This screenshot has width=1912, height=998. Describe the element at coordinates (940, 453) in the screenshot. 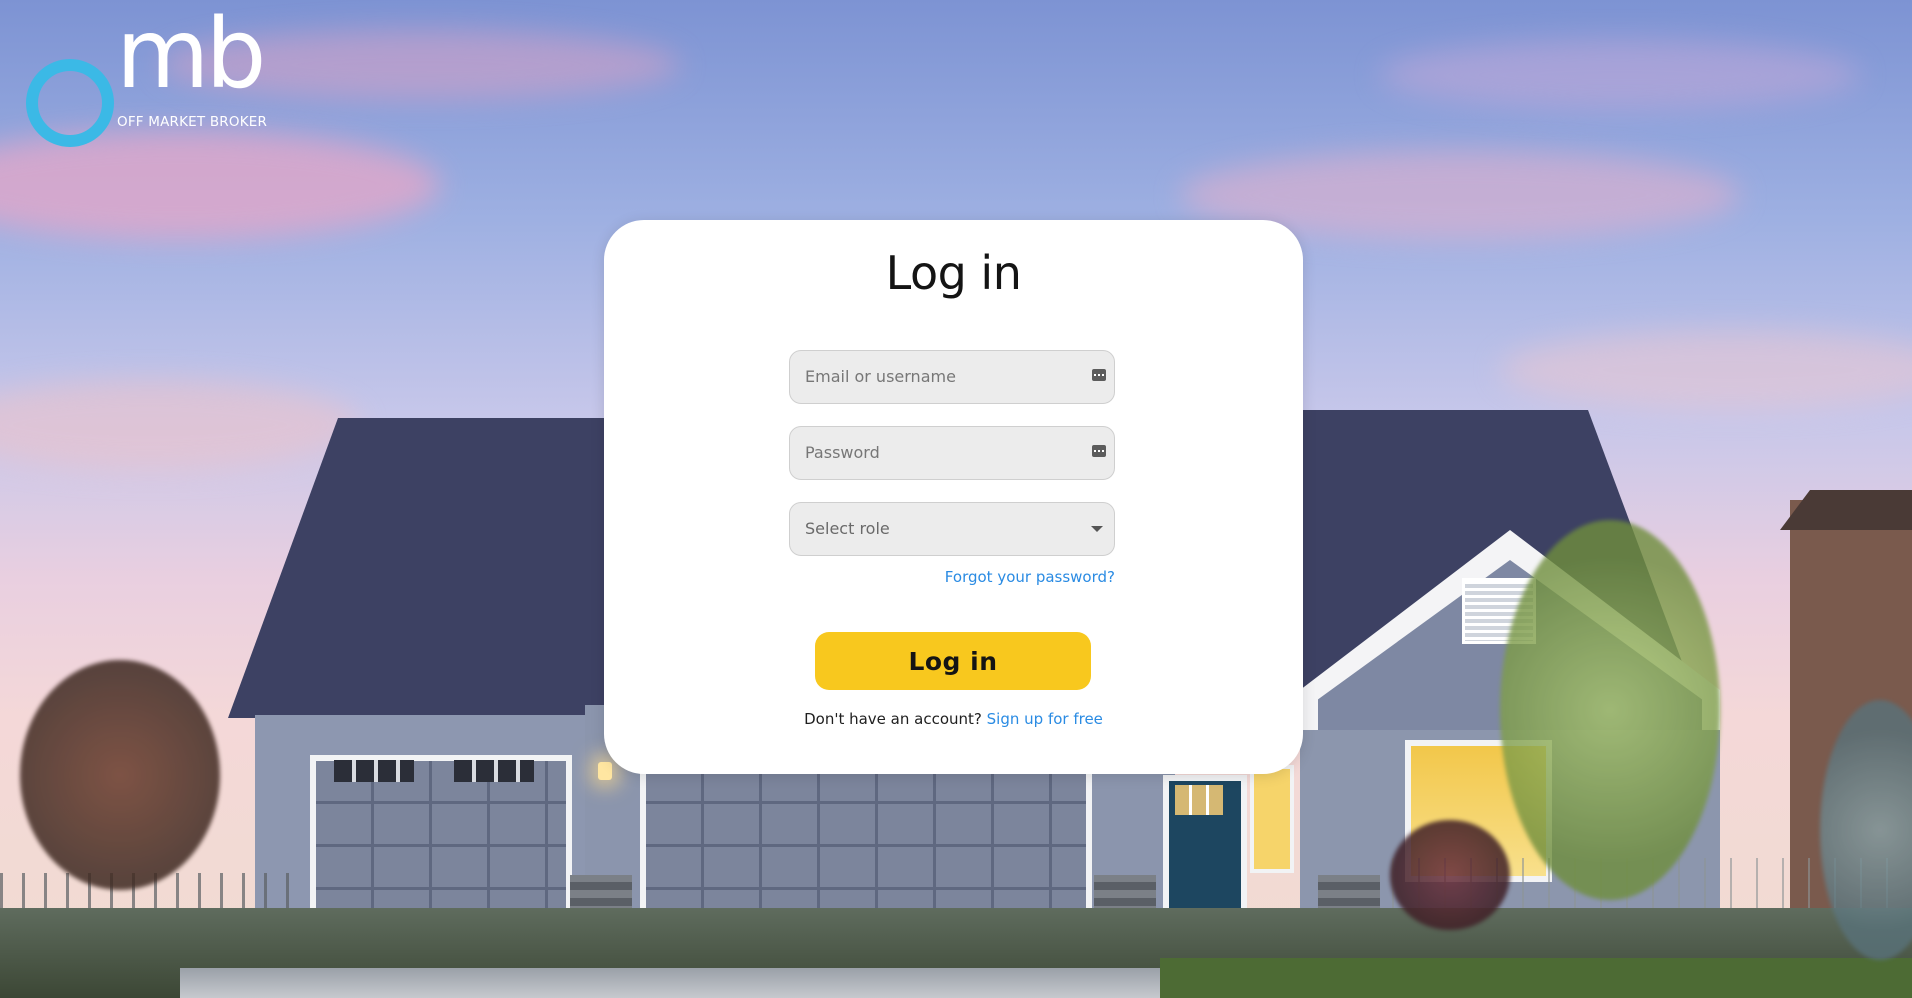

I see `password-input` at that location.